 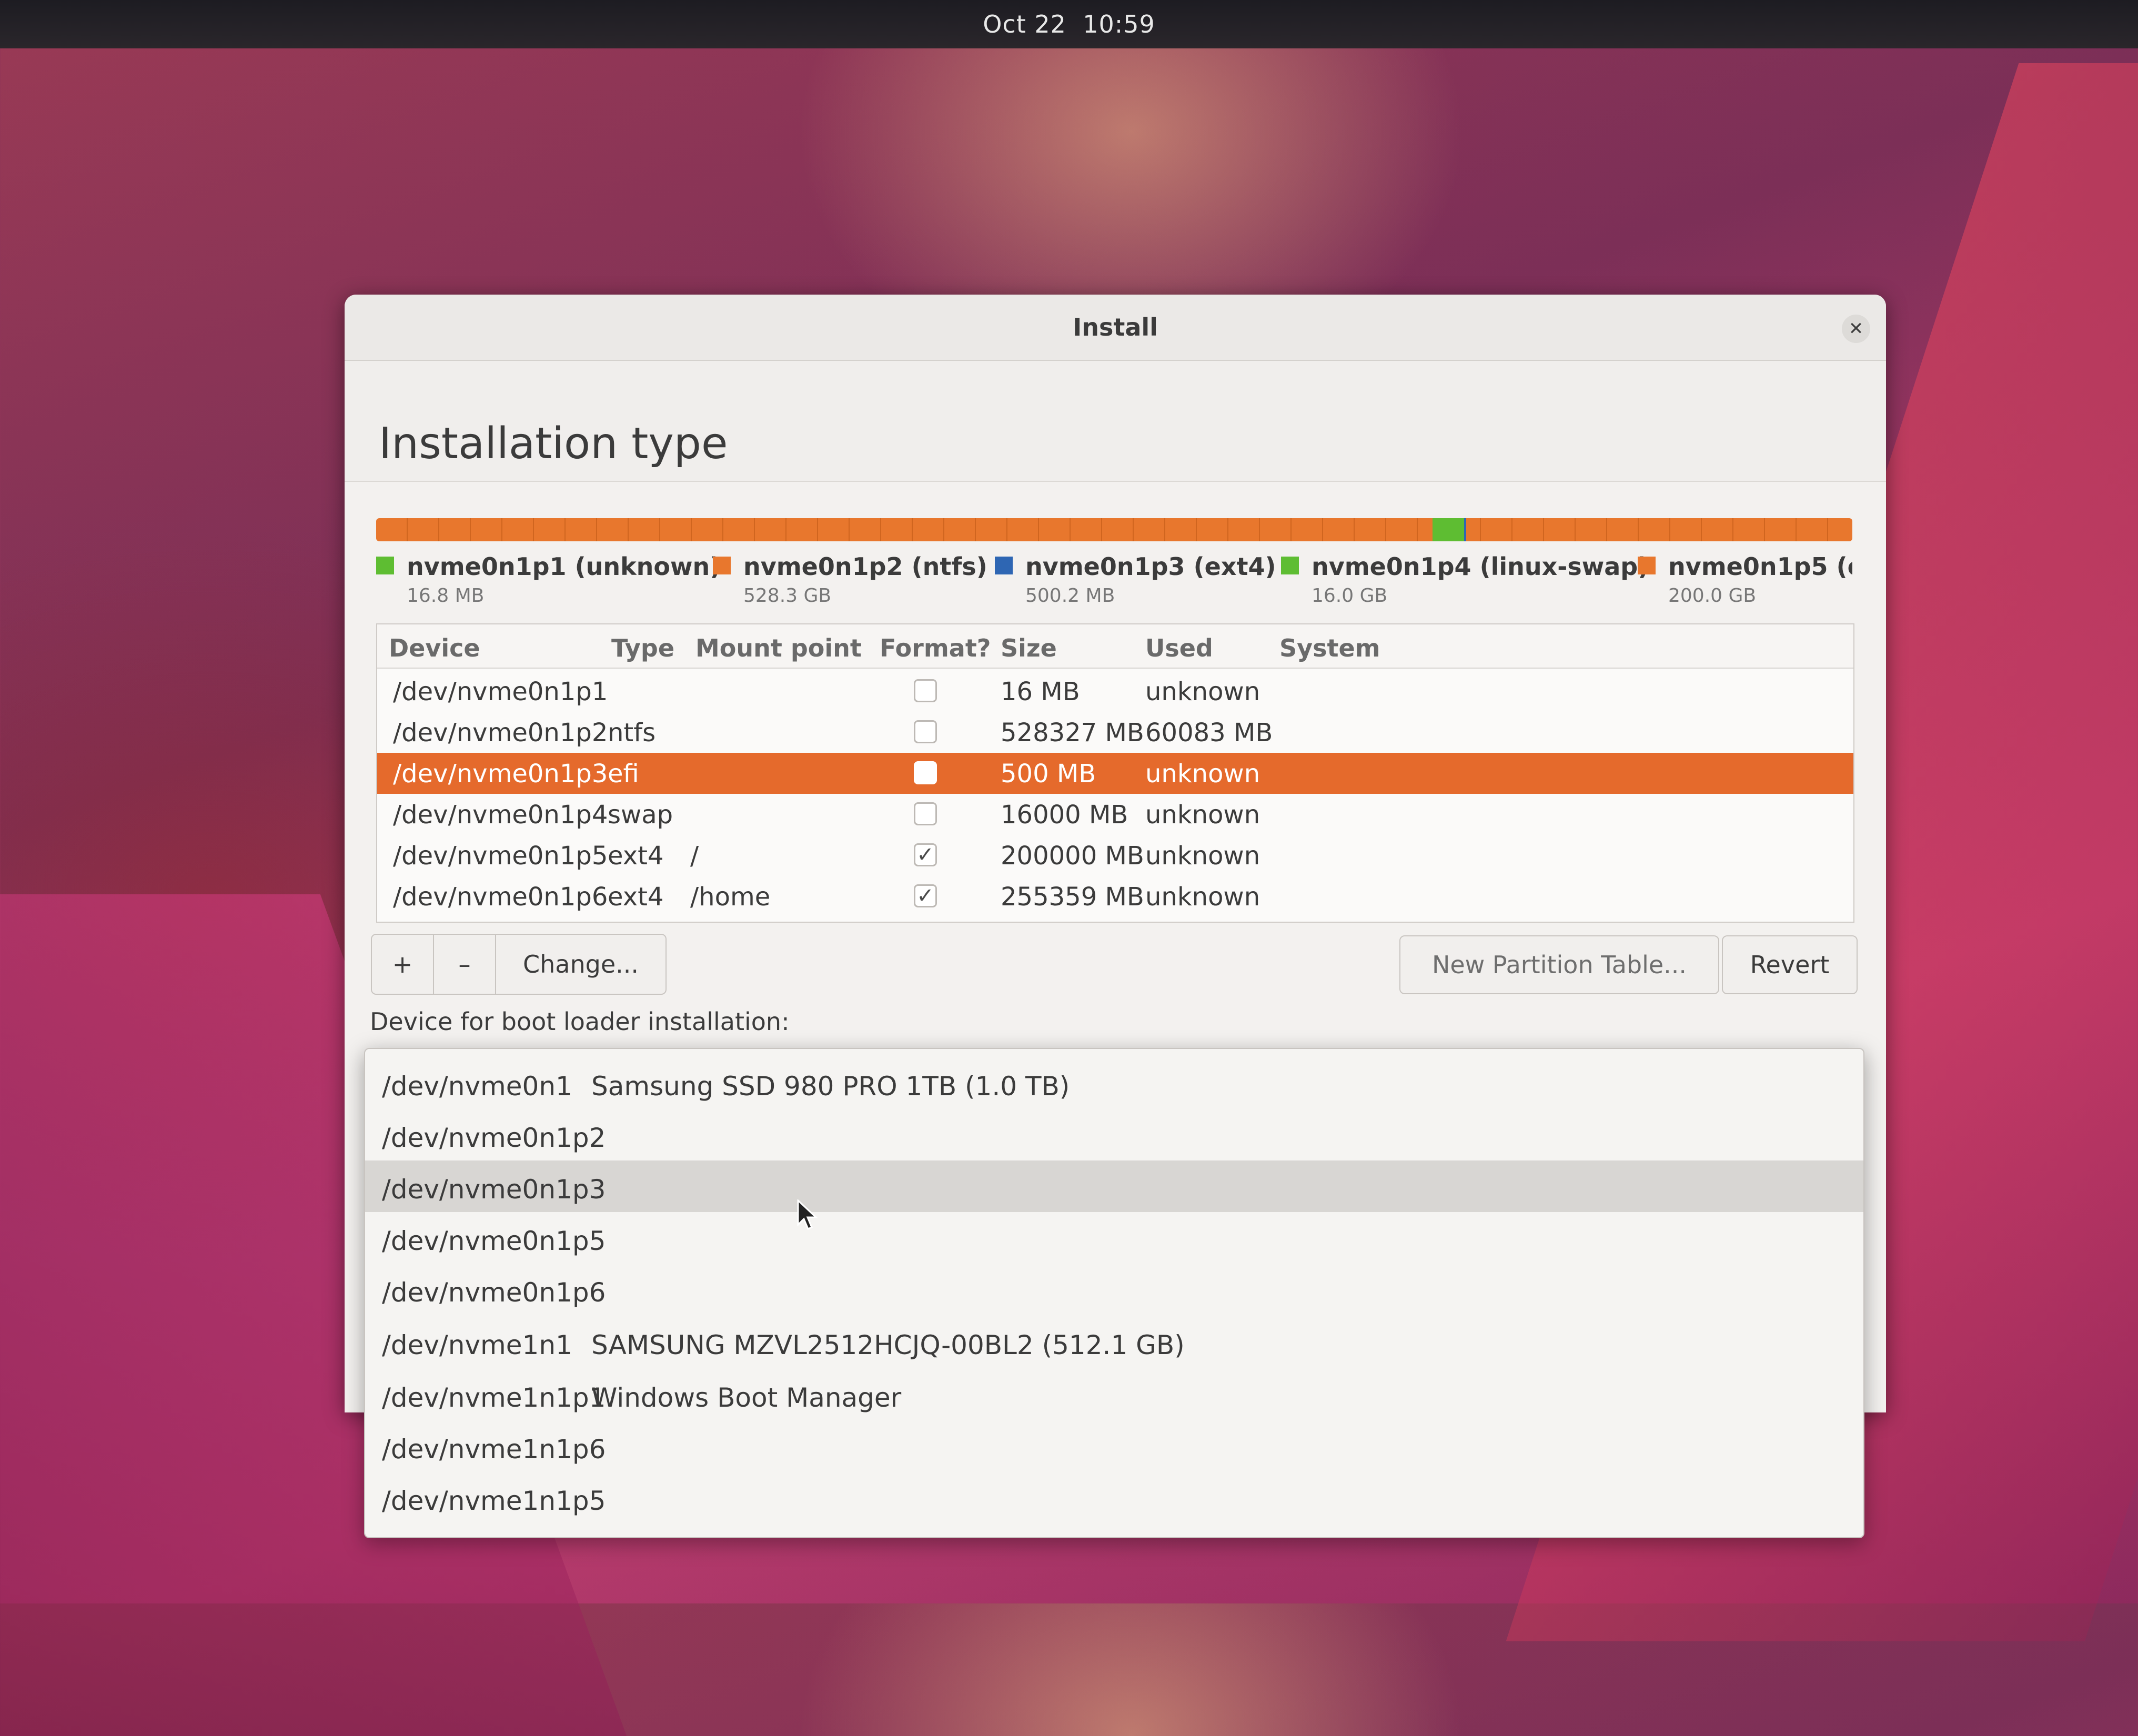 I want to click on table-row-selected: /dev/nvme0n1p3 efi 500 MB unknown, so click(x=1115, y=773).